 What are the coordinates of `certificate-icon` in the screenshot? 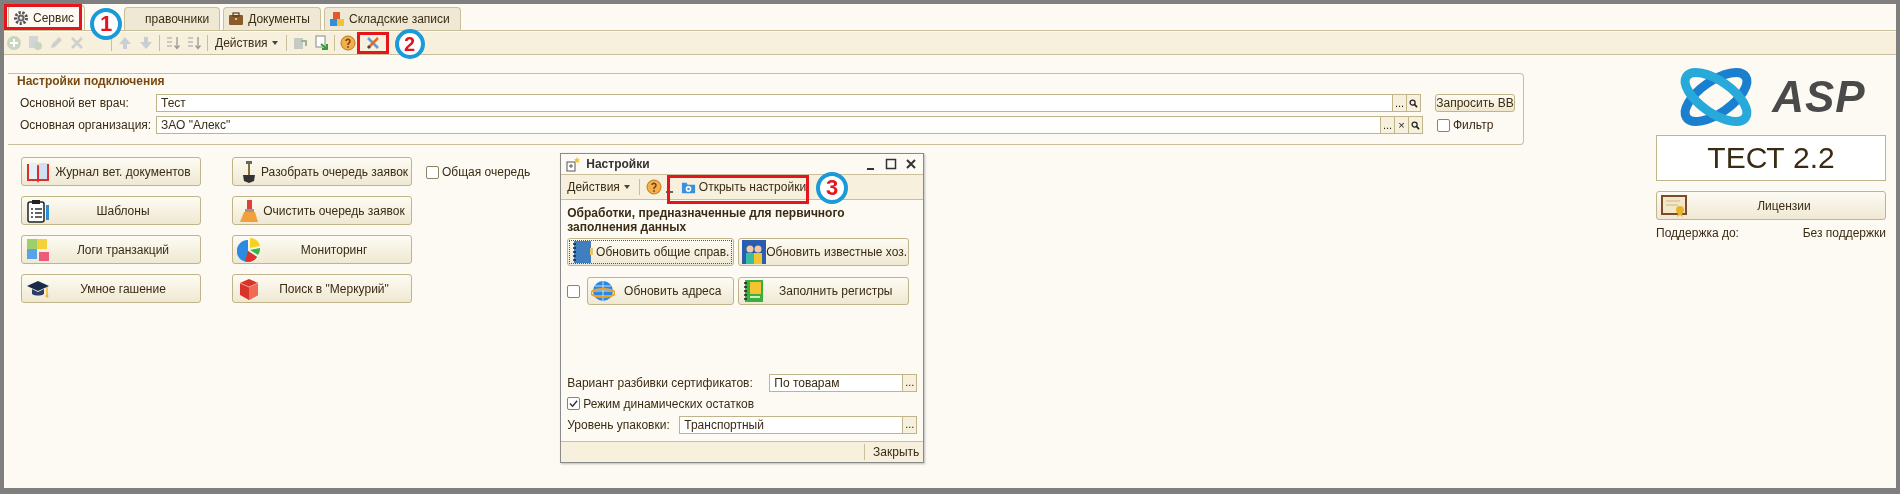 It's located at (1674, 205).